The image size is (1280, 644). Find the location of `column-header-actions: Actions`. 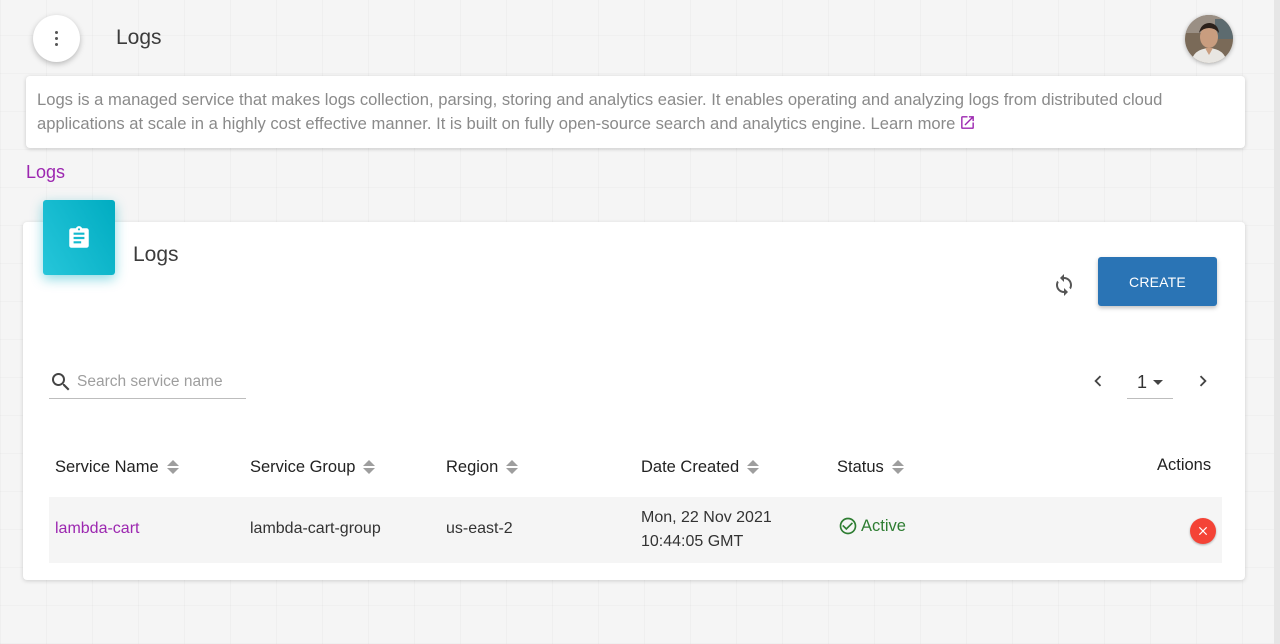

column-header-actions: Actions is located at coordinates (1184, 465).